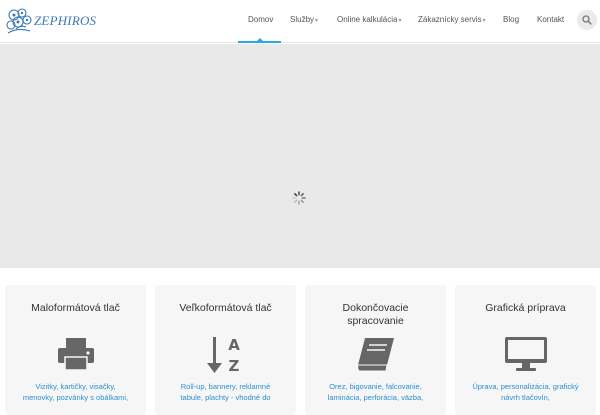  What do you see at coordinates (233, 366) in the screenshot?
I see `svg-text: Z` at bounding box center [233, 366].